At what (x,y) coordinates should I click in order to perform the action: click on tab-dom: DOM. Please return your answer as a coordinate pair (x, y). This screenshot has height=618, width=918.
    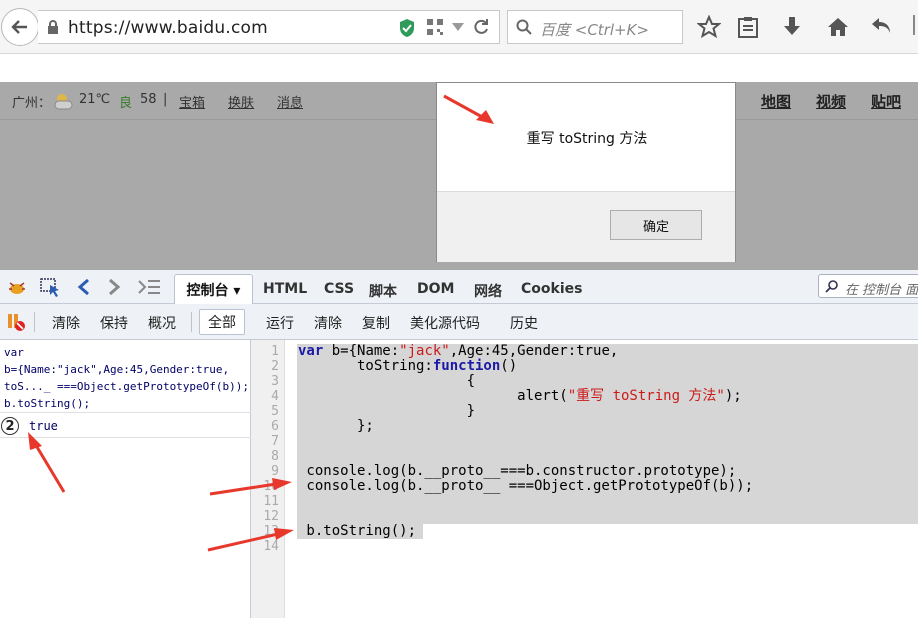
    Looking at the image, I should click on (435, 289).